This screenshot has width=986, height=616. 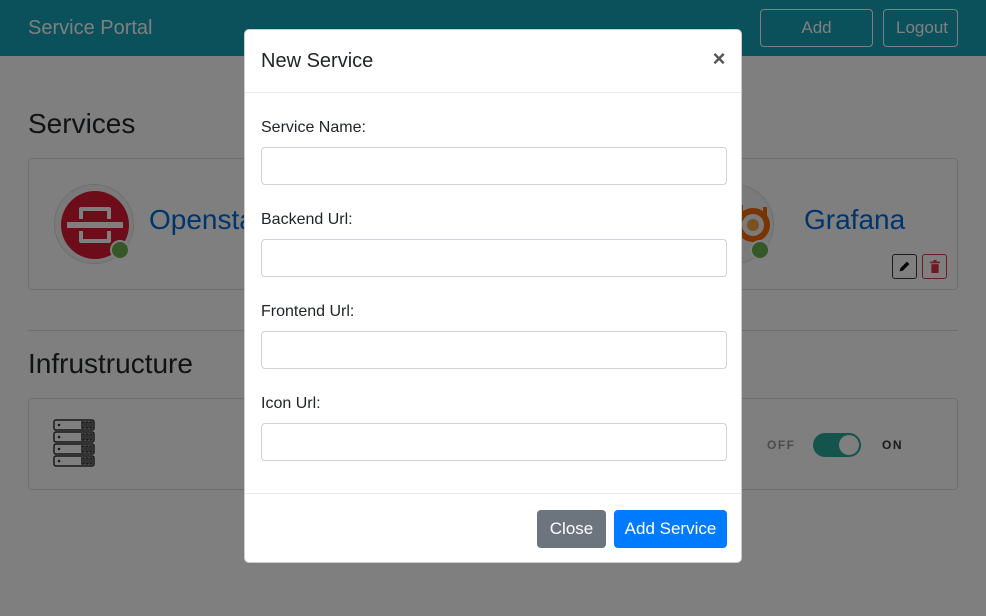 I want to click on service-name-label: Service Name:, so click(x=313, y=127).